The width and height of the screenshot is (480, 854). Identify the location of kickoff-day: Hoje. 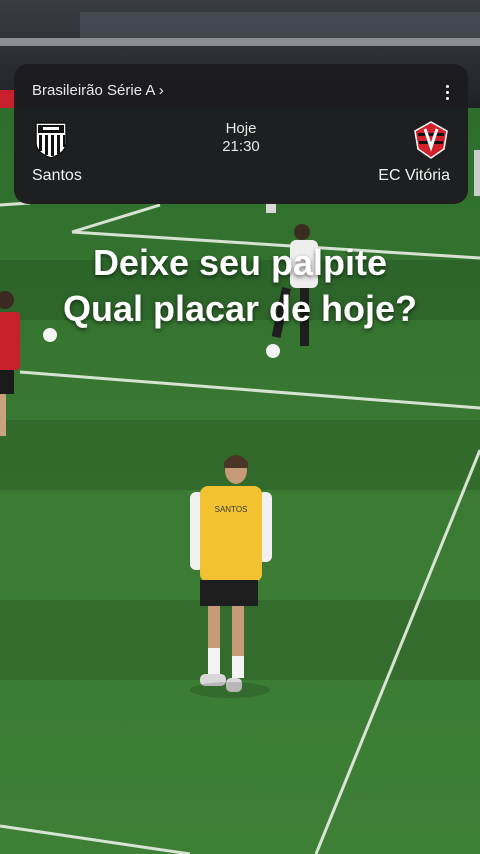
(241, 128).